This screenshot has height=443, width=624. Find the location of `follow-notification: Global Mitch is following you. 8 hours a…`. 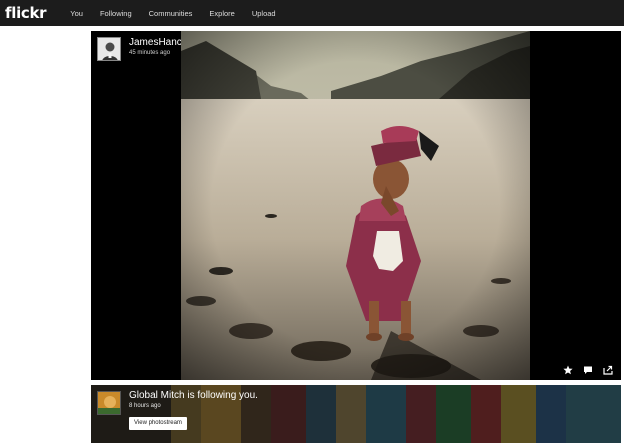

follow-notification: Global Mitch is following you. 8 hours a… is located at coordinates (356, 414).